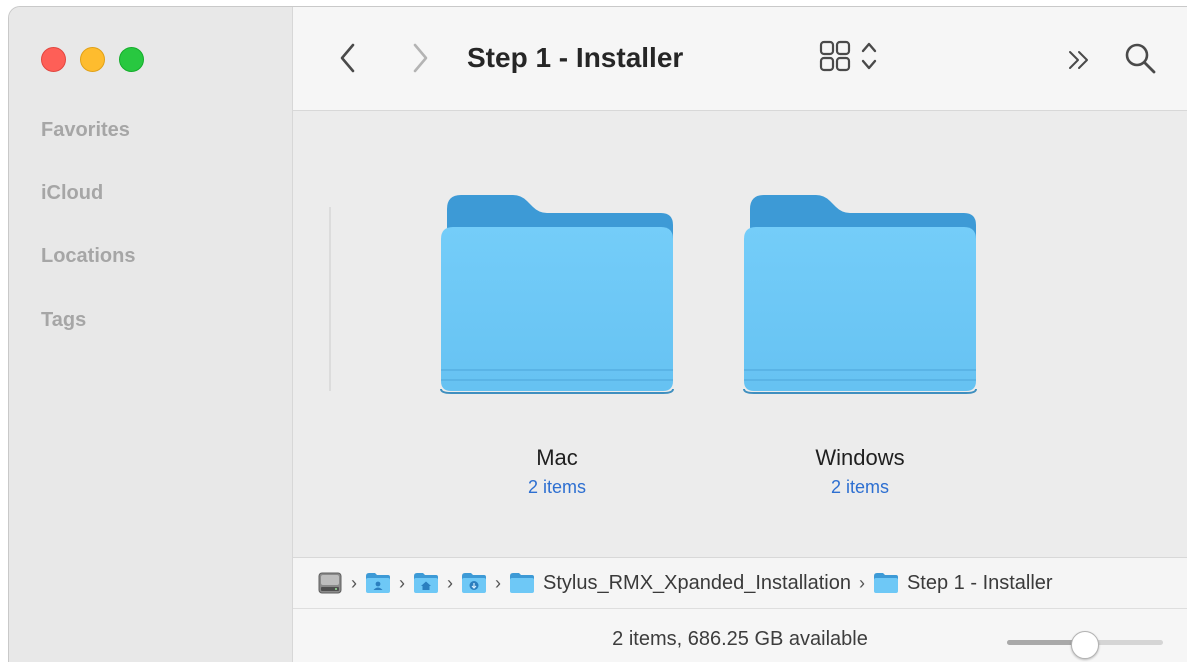 This screenshot has width=1187, height=662. Describe the element at coordinates (131, 59) in the screenshot. I see `maximize-button` at that location.